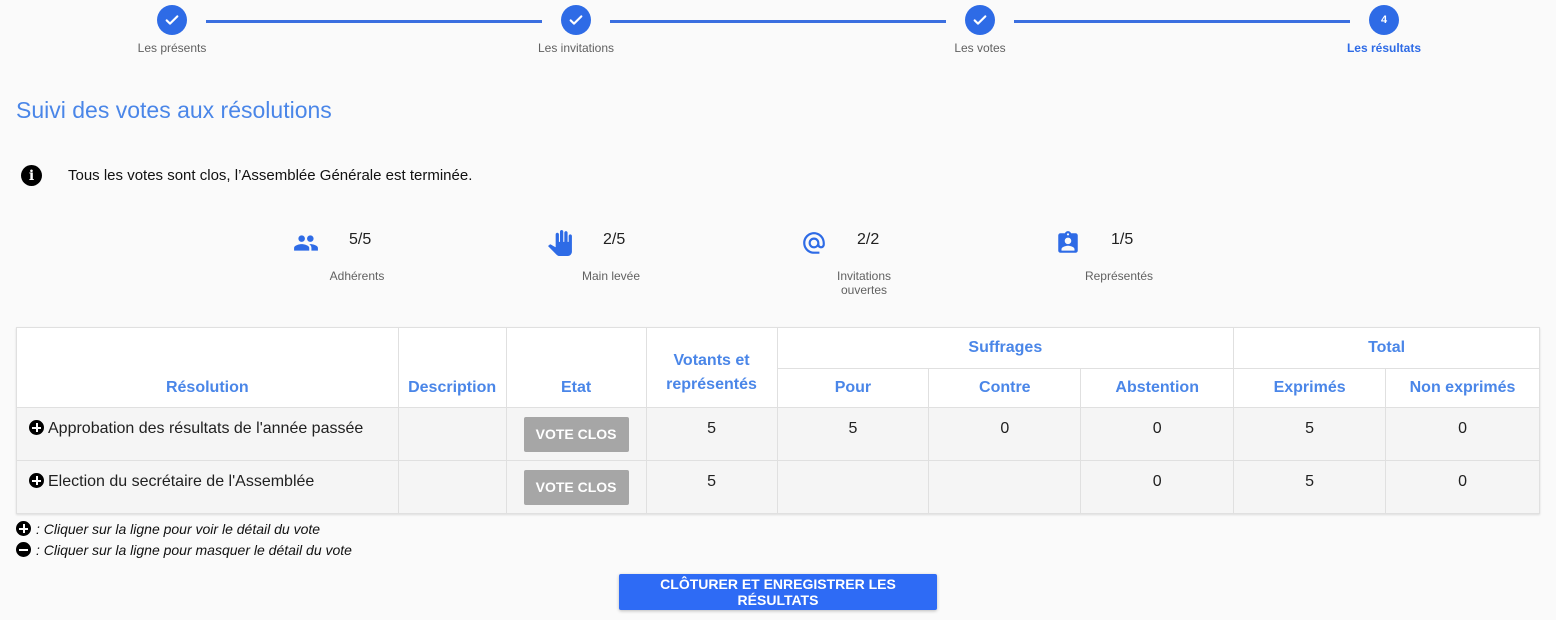 The image size is (1556, 620). Describe the element at coordinates (306, 243) in the screenshot. I see `people-icon` at that location.